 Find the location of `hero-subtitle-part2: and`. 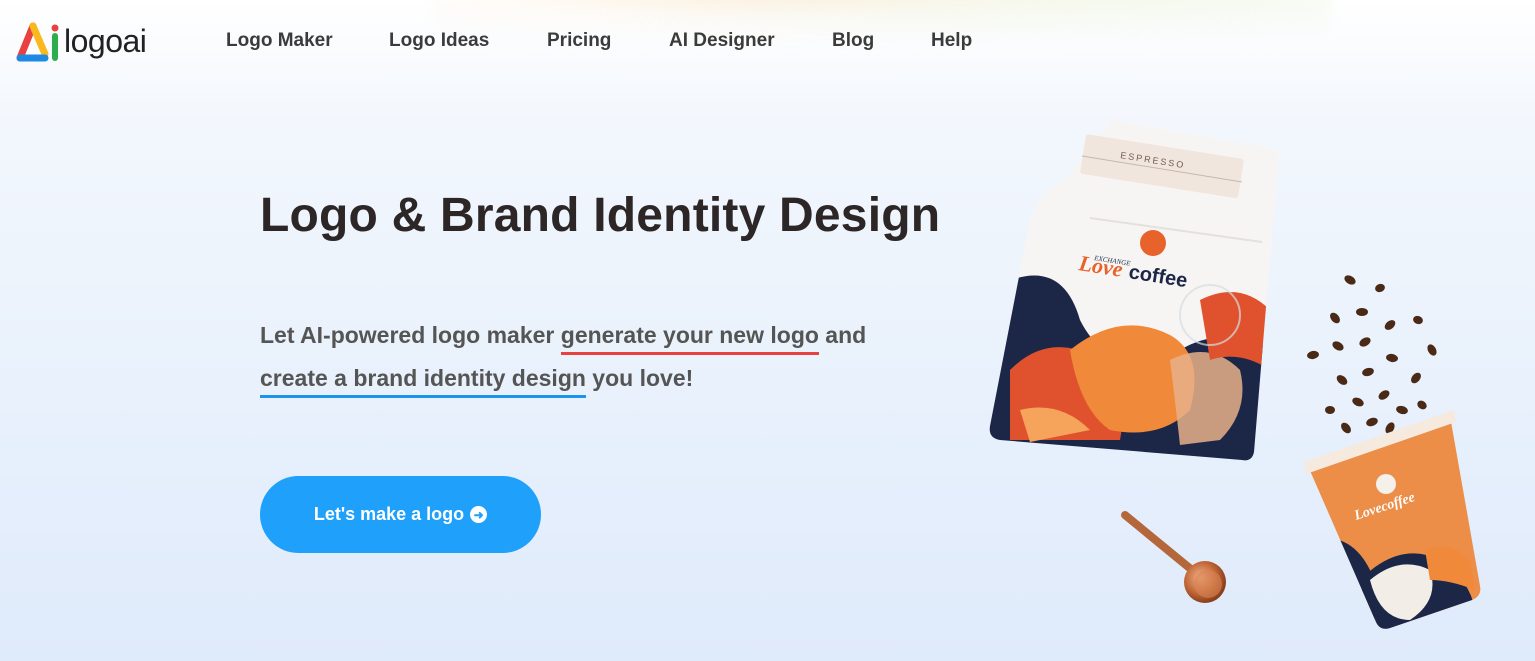

hero-subtitle-part2: and is located at coordinates (842, 335).